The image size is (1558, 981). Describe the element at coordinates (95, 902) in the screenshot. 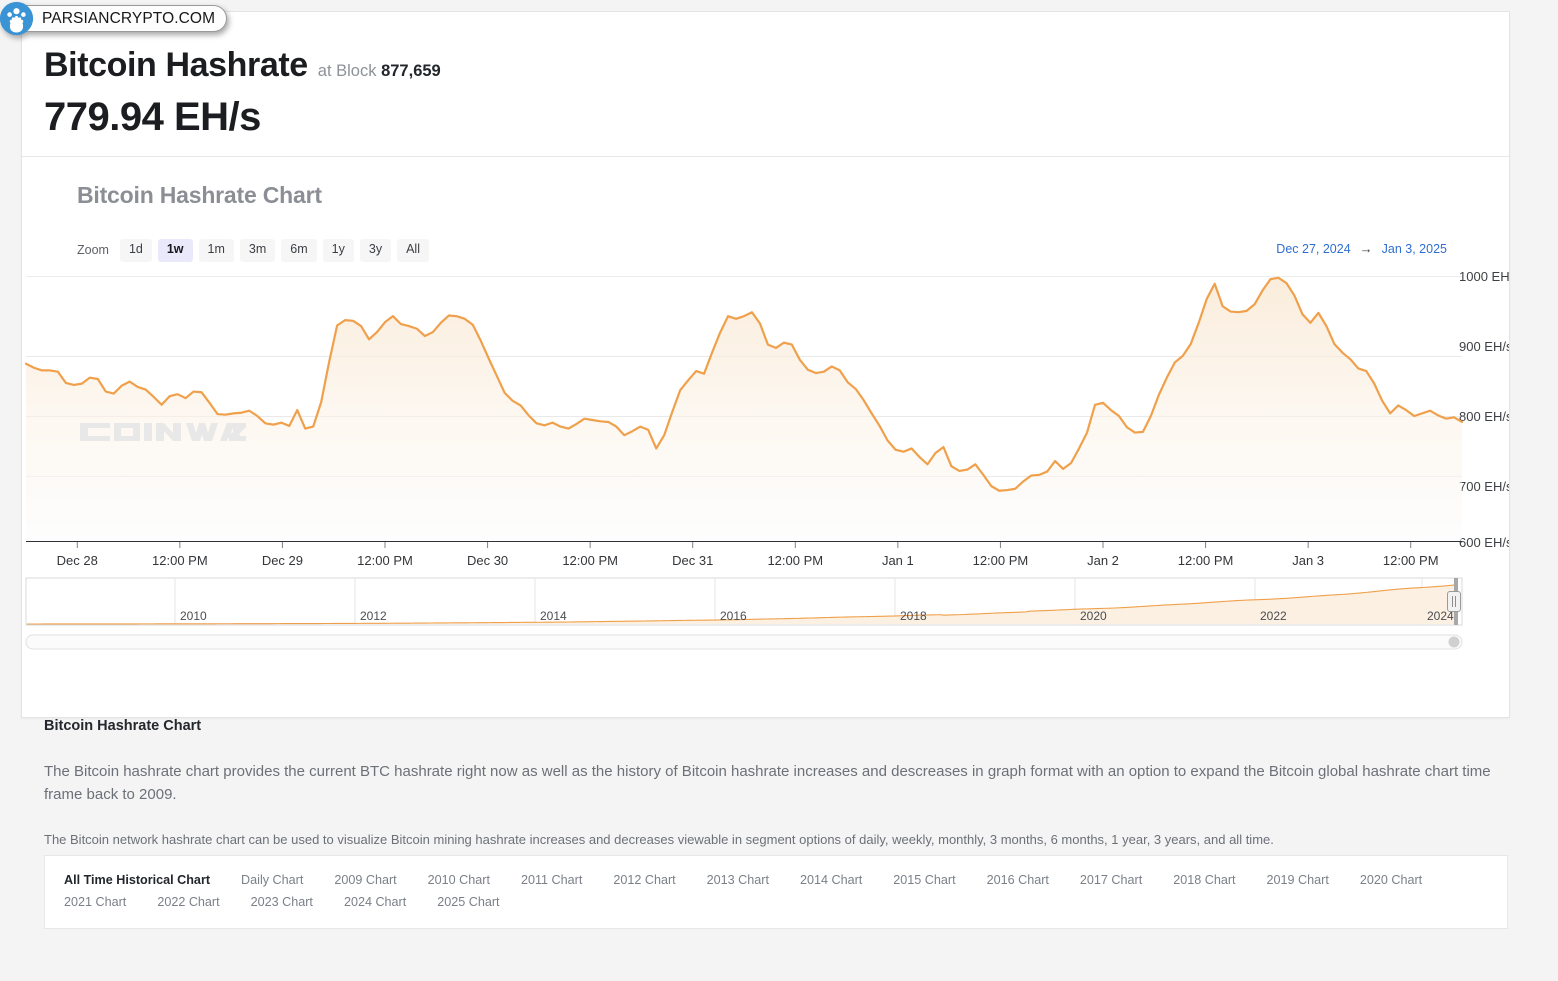

I see `chart-link-2021-chart: 2021 Chart` at that location.